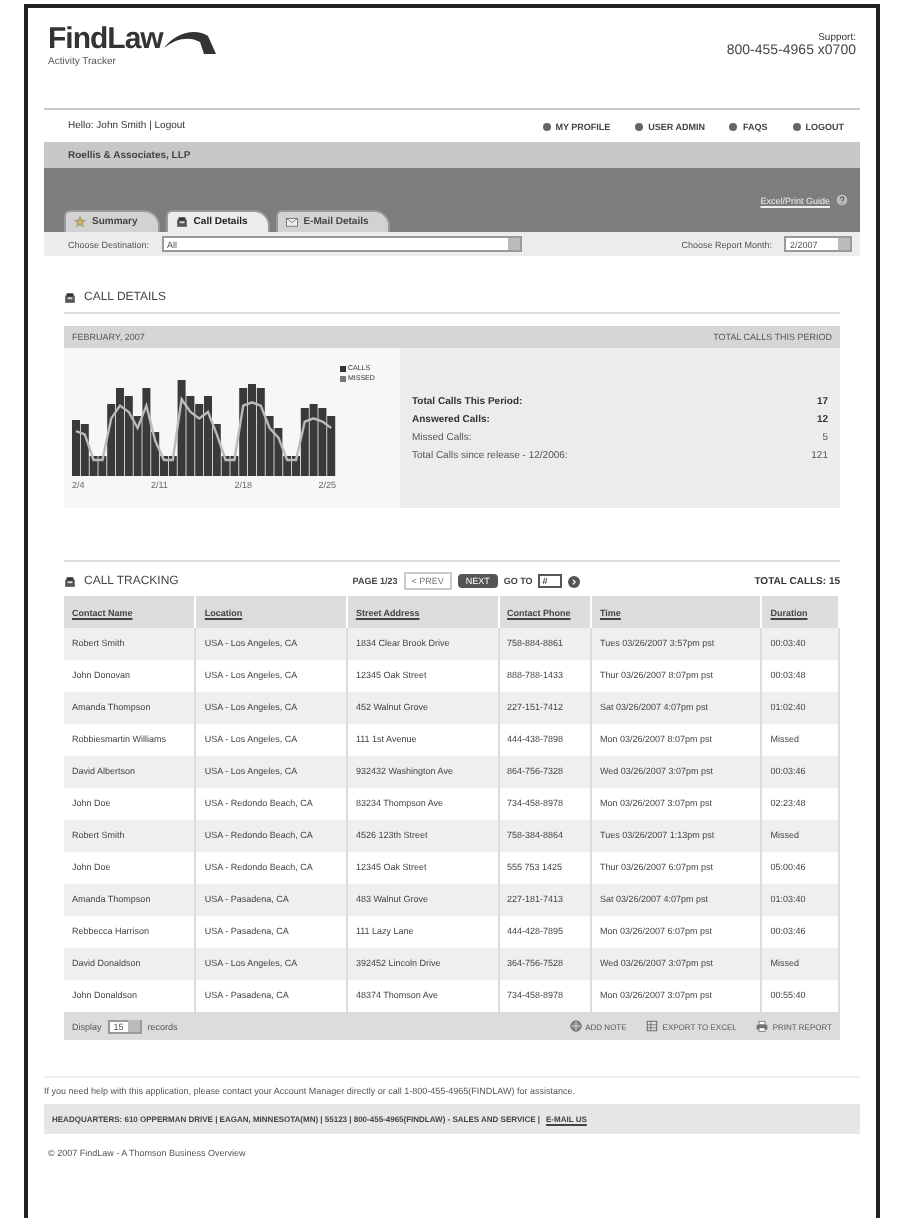  Describe the element at coordinates (291, 222) in the screenshot. I see `envelope-icon` at that location.